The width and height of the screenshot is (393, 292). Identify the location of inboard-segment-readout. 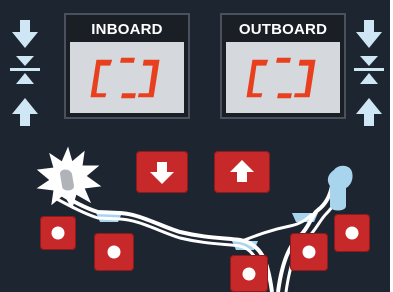
(125, 78).